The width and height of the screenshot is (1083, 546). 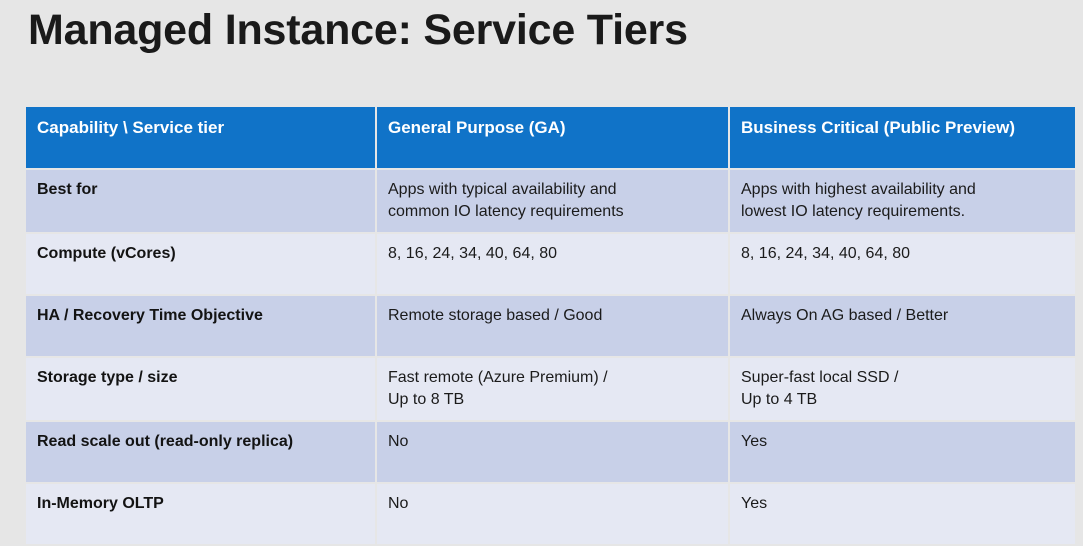 I want to click on cell-general-purpose-storage-type-size: Fast remote (Azure Premium) / Up to 8 TB, so click(x=552, y=389).